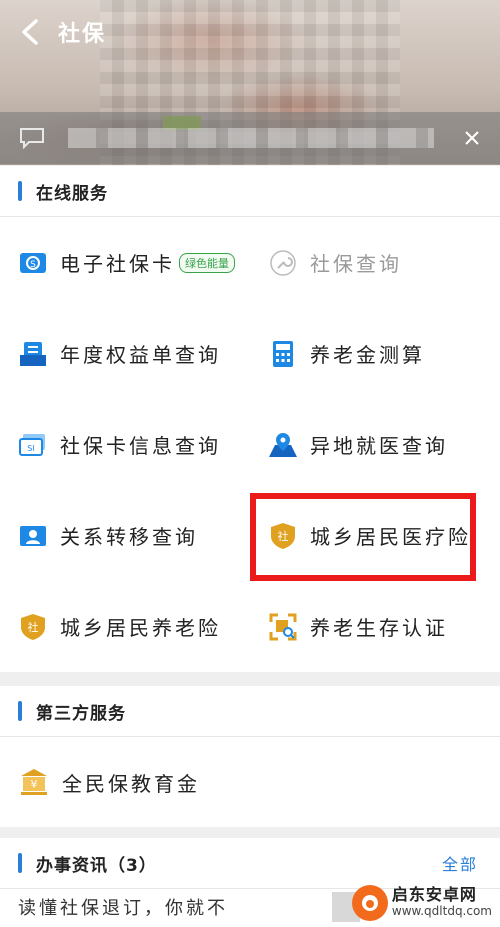  Describe the element at coordinates (283, 263) in the screenshot. I see `wrench-icon` at that location.